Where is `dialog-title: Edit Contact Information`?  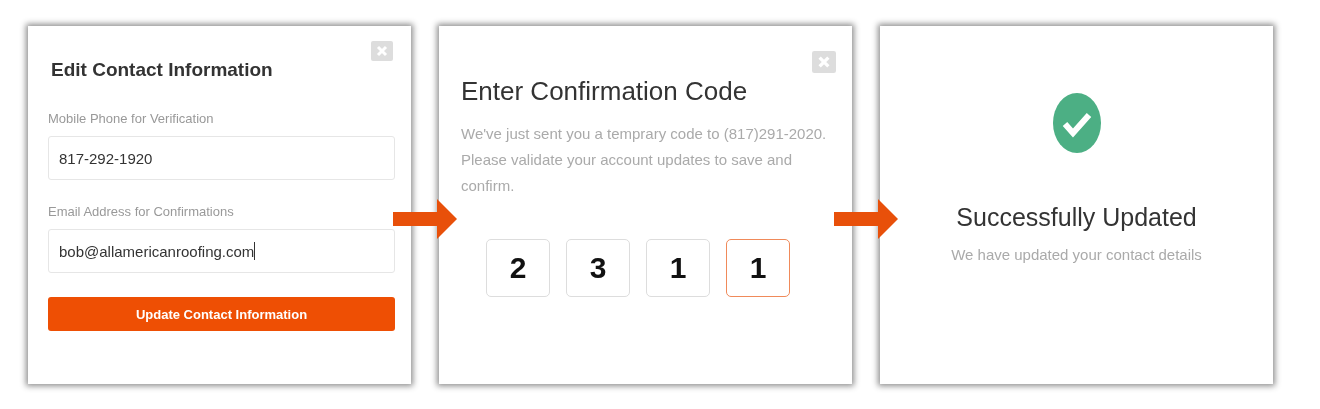
dialog-title: Edit Contact Information is located at coordinates (162, 70).